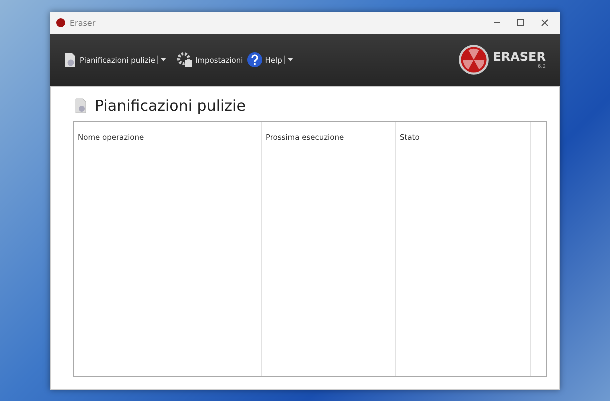  Describe the element at coordinates (519, 57) in the screenshot. I see `logo-text: ERASER` at that location.